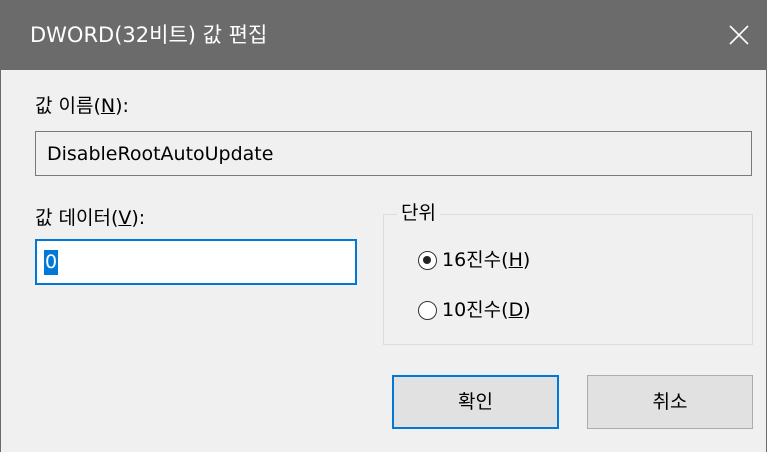  Describe the element at coordinates (427, 260) in the screenshot. I see `radio-checked-icon` at that location.